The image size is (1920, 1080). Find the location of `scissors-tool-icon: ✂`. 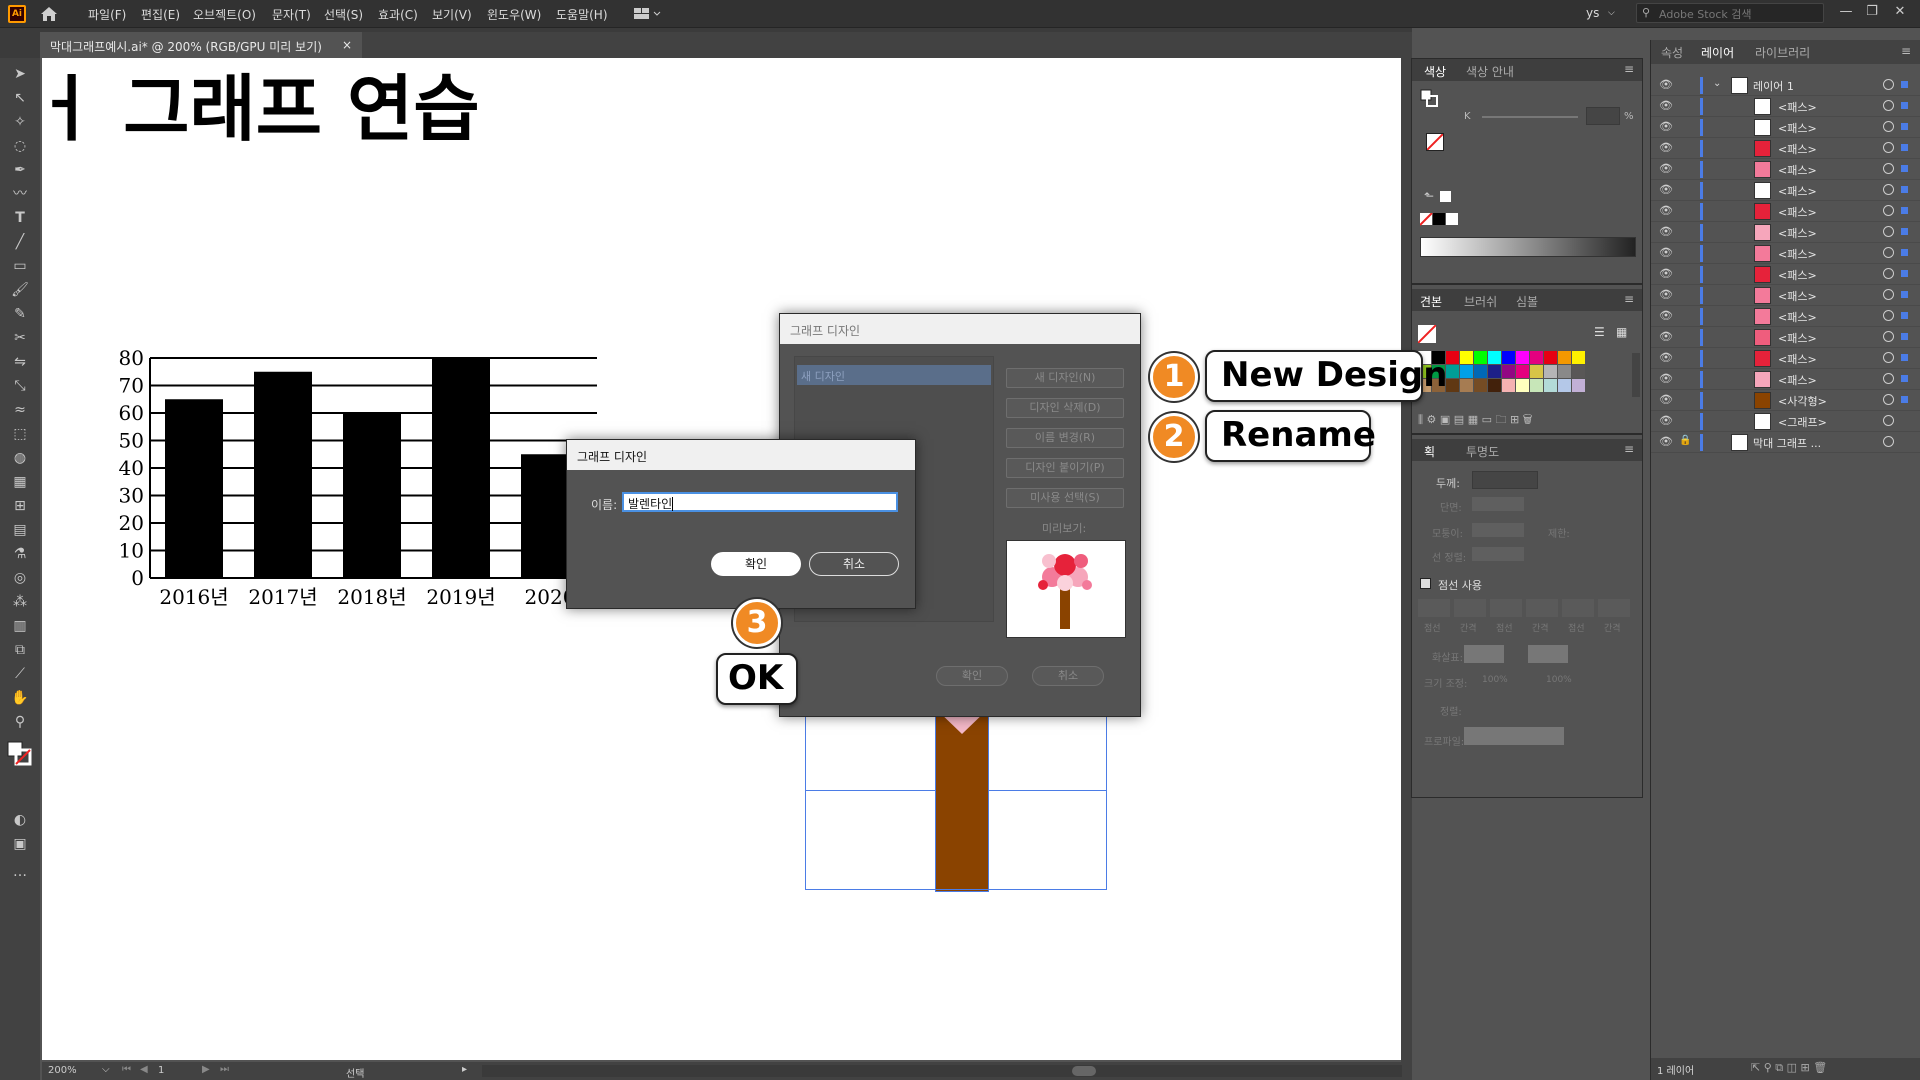

scissors-tool-icon: ✂ is located at coordinates (20, 338).